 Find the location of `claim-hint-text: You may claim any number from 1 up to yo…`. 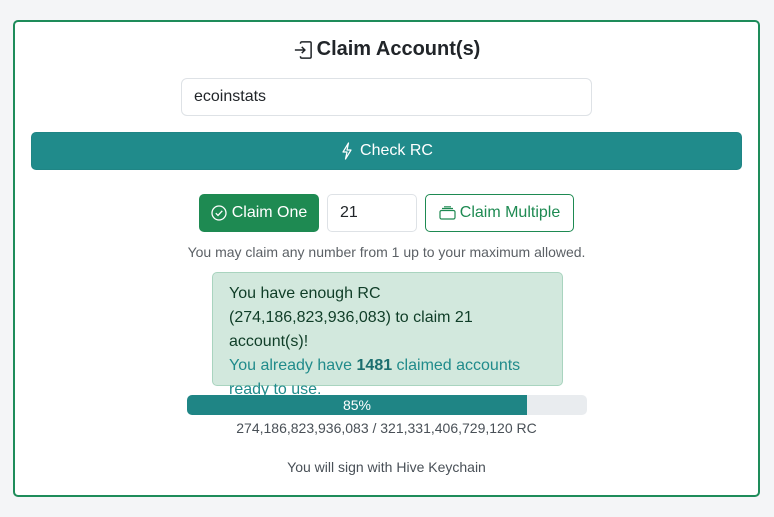

claim-hint-text: You may claim any number from 1 up to yo… is located at coordinates (386, 252).